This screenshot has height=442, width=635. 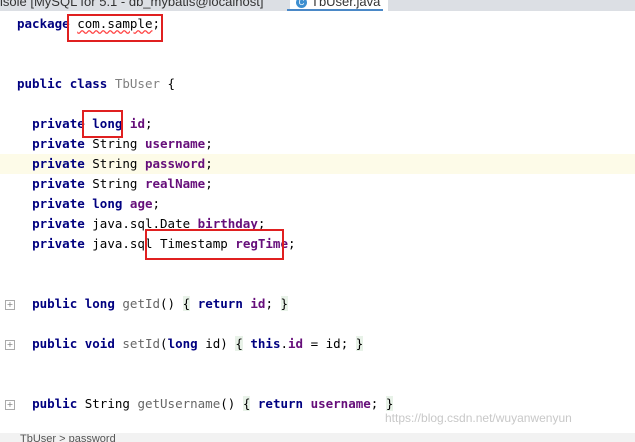 What do you see at coordinates (317, 437) in the screenshot?
I see `breadcrumb: TbUser > password` at bounding box center [317, 437].